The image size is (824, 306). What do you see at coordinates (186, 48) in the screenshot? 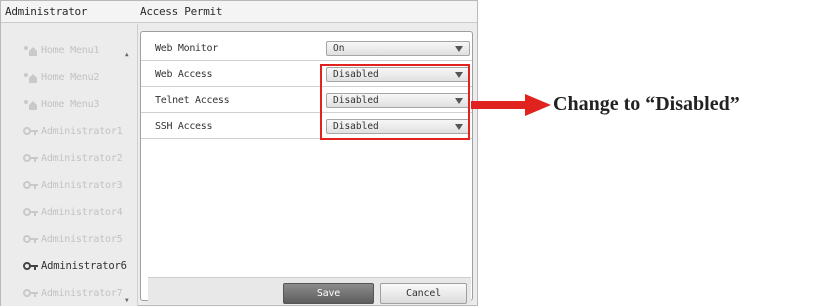
I see `setting-label: Web Monitor` at bounding box center [186, 48].